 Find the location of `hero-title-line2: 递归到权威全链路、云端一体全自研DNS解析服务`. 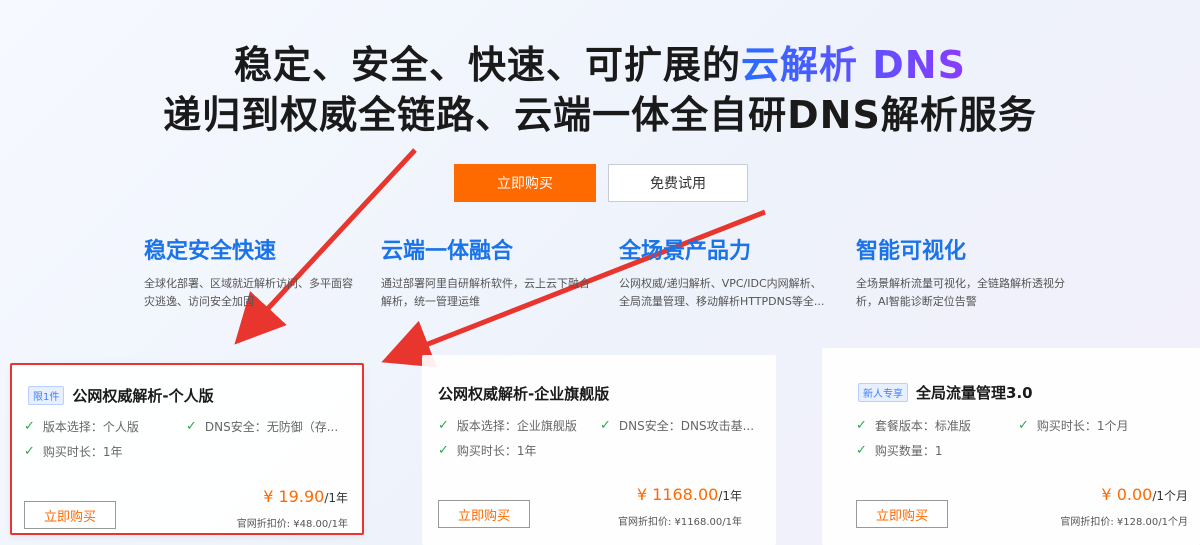

hero-title-line2: 递归到权威全链路、云端一体全自研DNS解析服务 is located at coordinates (600, 115).